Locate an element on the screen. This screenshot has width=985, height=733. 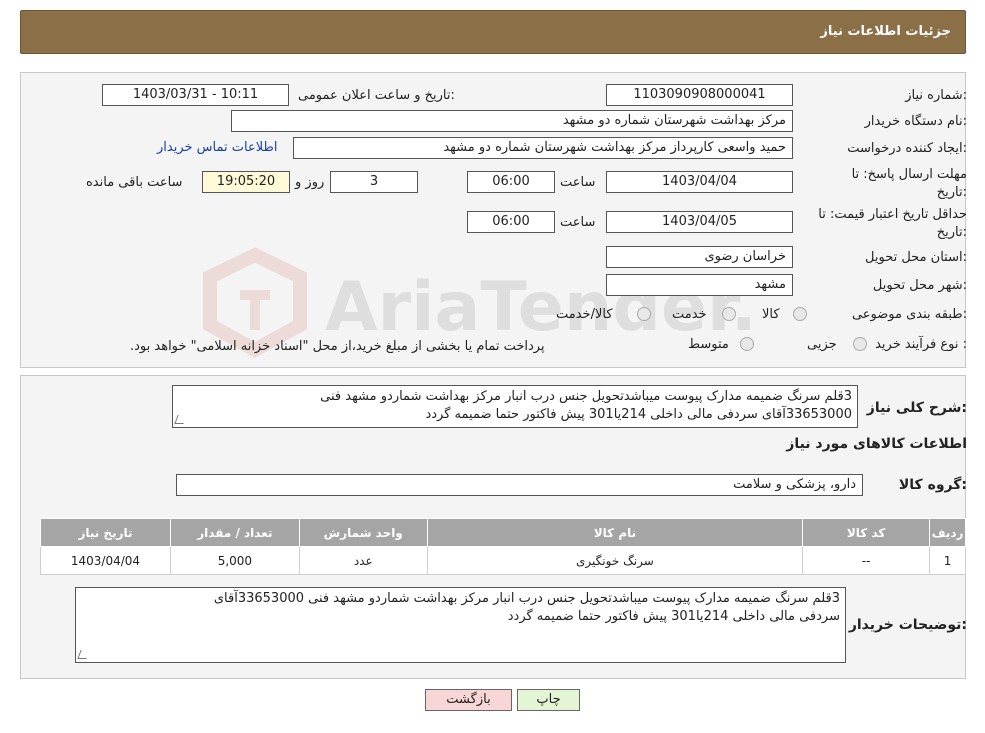
cell-qty: 5,000 is located at coordinates (234, 560).